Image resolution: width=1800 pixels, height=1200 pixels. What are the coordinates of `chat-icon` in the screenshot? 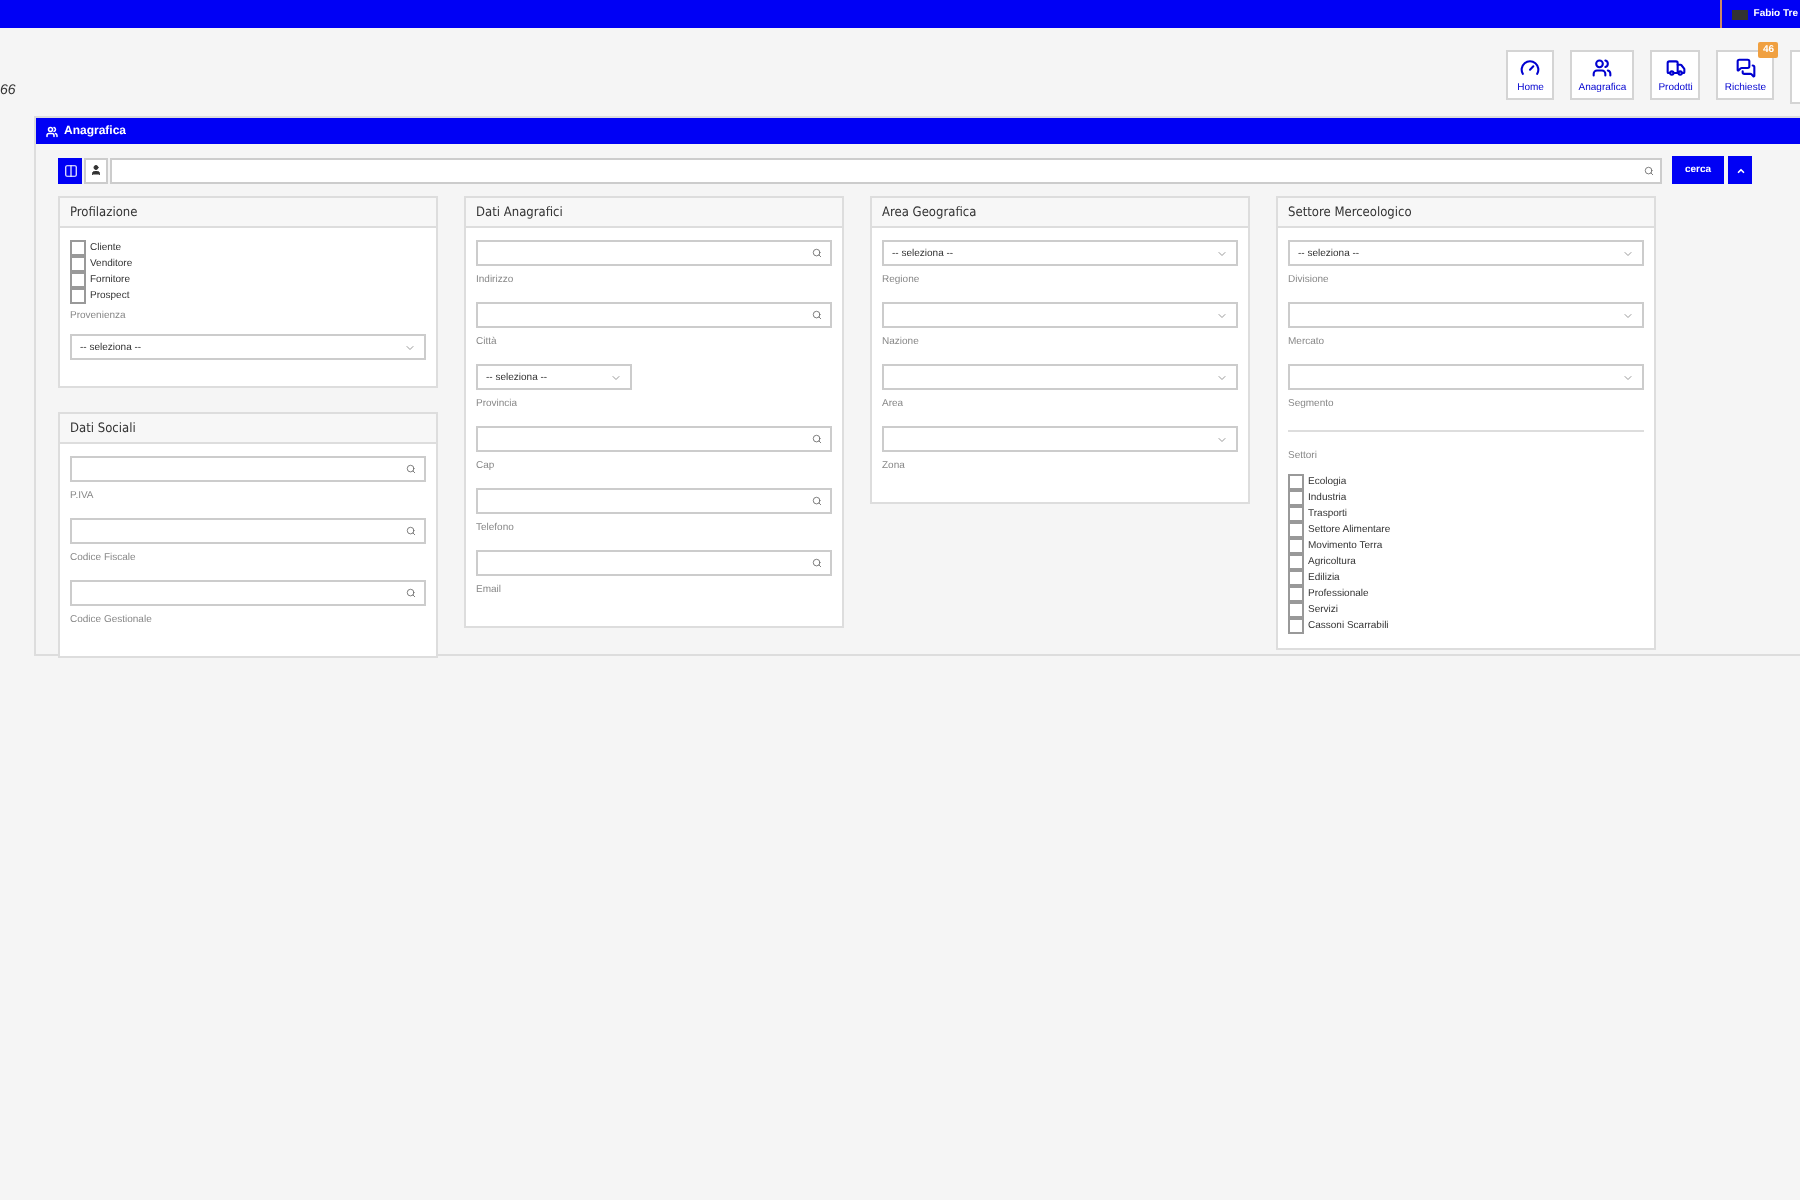 It's located at (1745, 67).